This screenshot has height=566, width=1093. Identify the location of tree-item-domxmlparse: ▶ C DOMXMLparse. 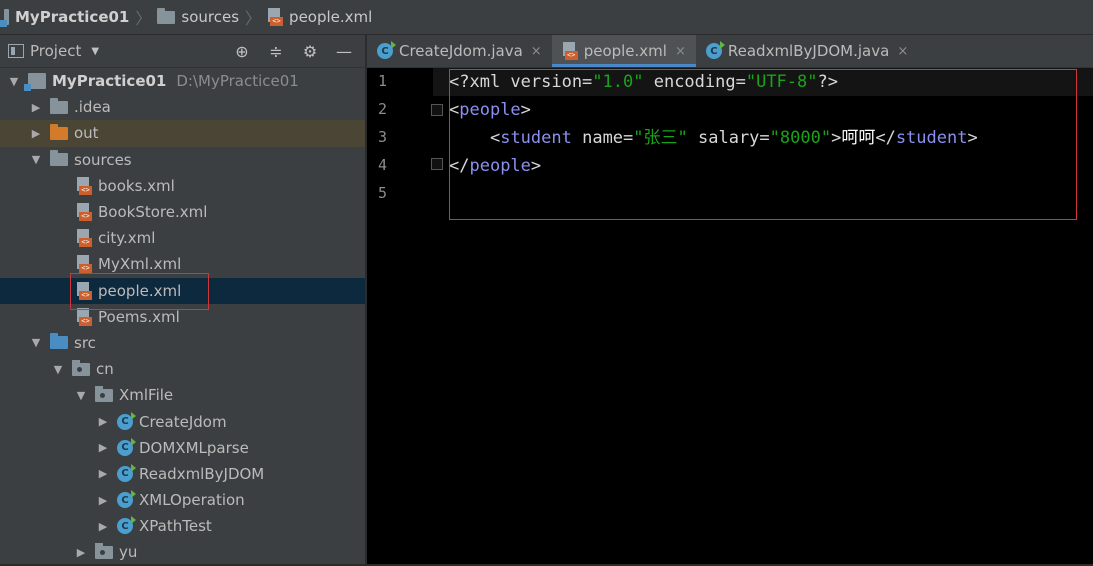
(182, 448).